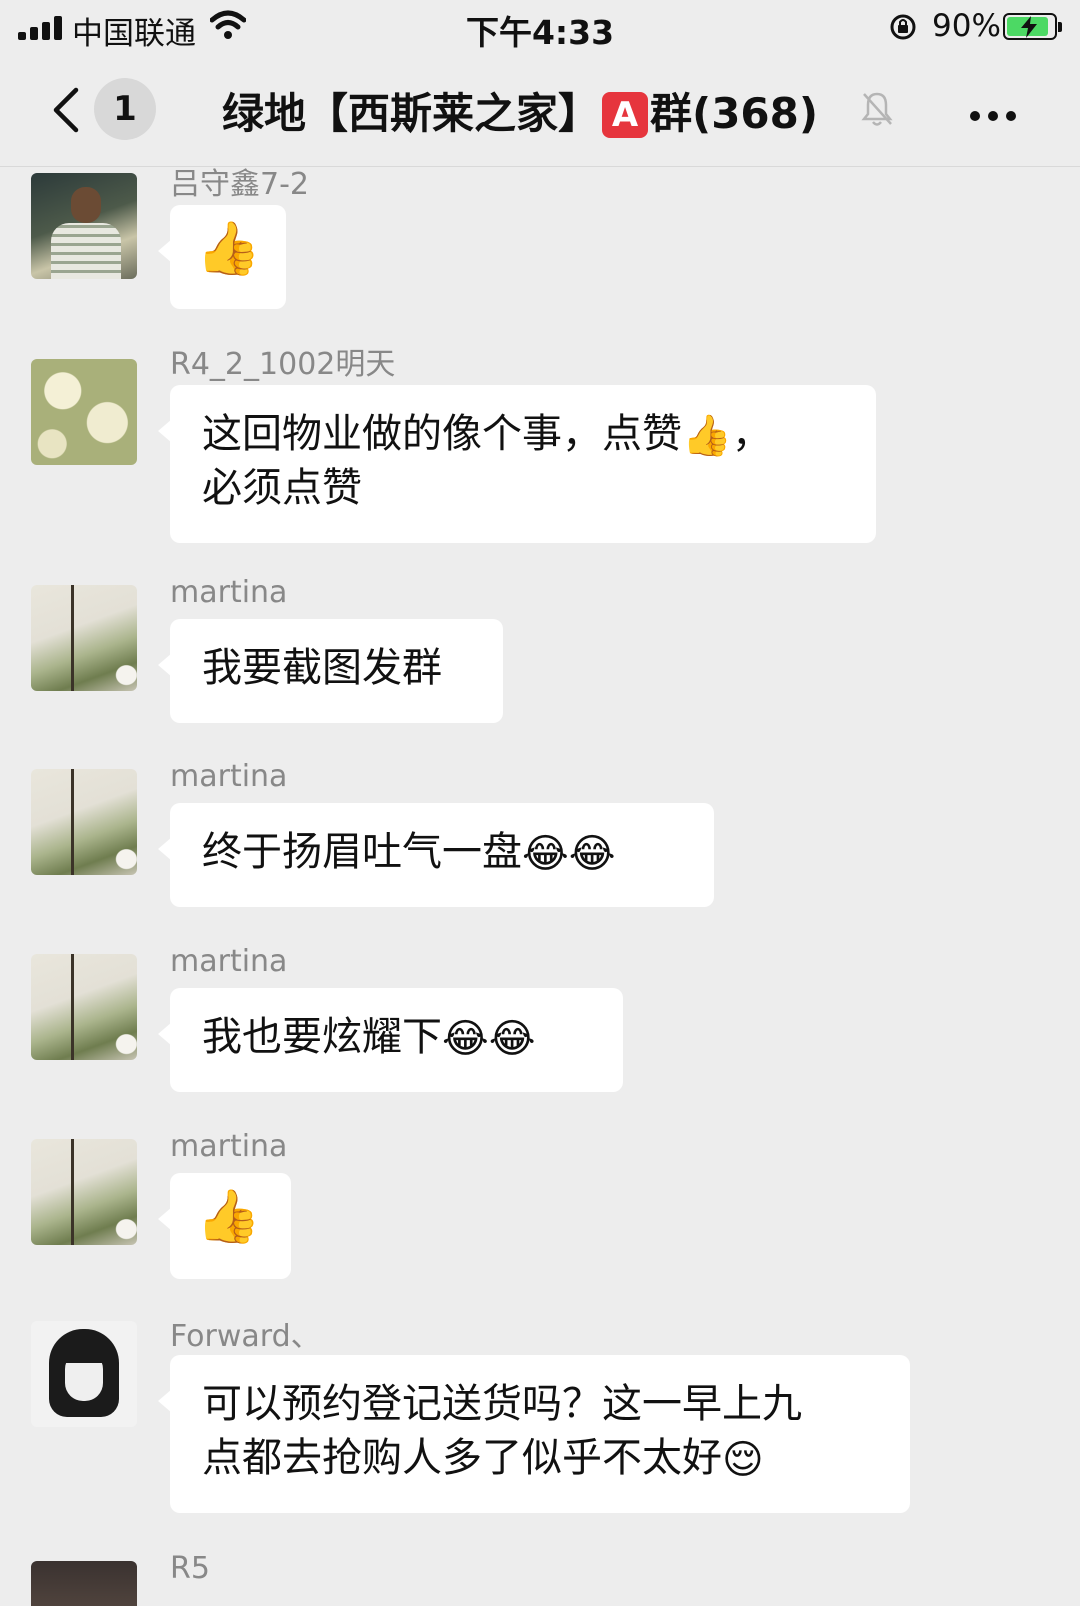 Image resolution: width=1080 pixels, height=1606 pixels. I want to click on chat-title: 绿地【西斯莱之家】 A 群(368), so click(520, 110).